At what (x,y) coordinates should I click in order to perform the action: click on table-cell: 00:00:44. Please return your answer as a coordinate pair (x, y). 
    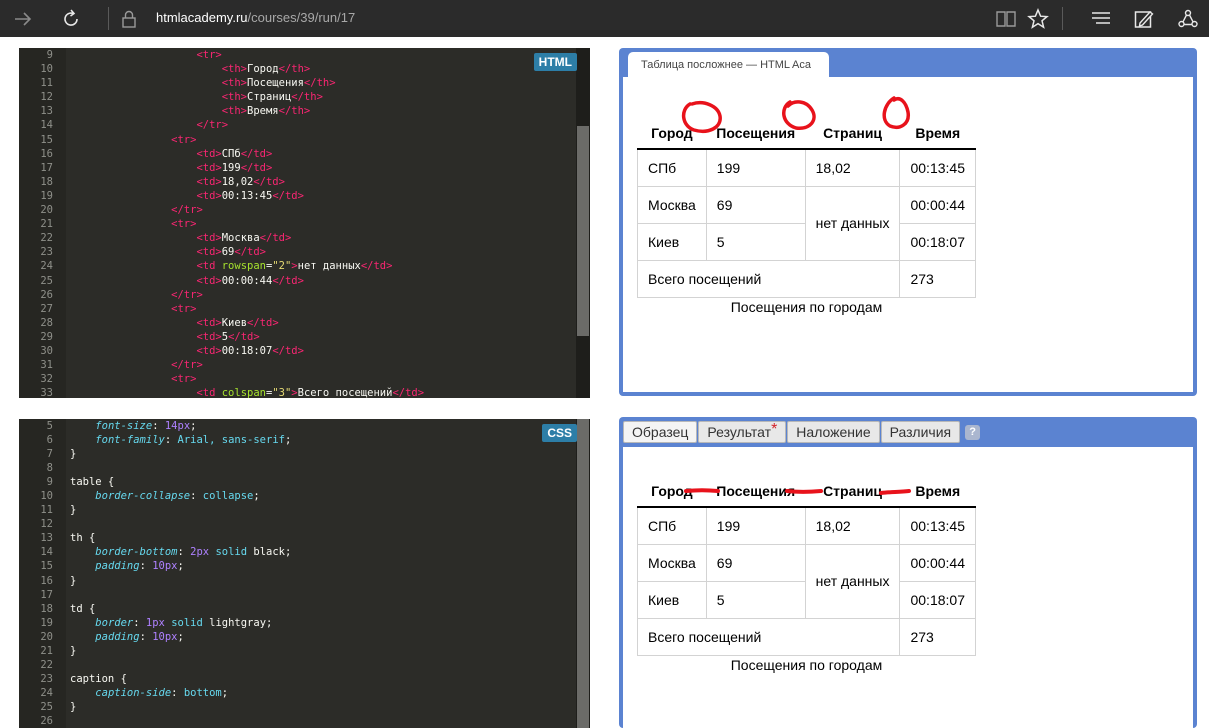
    Looking at the image, I should click on (937, 204).